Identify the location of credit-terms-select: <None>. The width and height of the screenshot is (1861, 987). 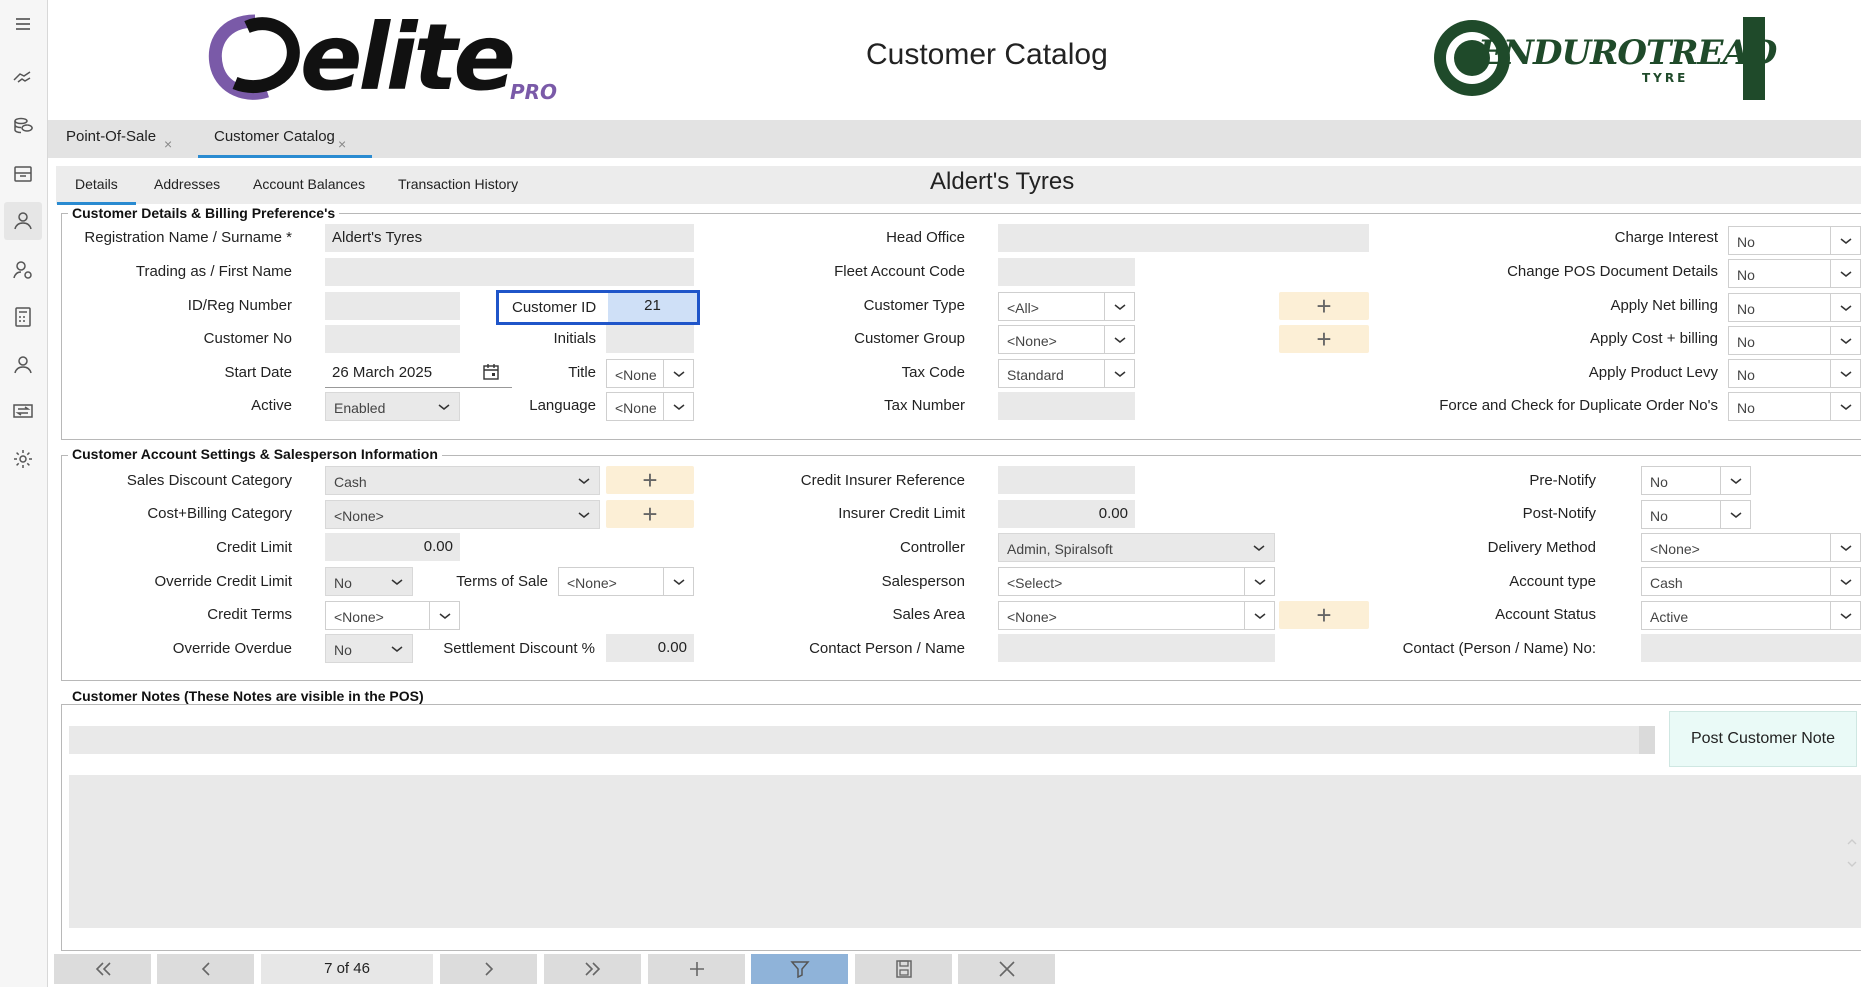
(392, 615).